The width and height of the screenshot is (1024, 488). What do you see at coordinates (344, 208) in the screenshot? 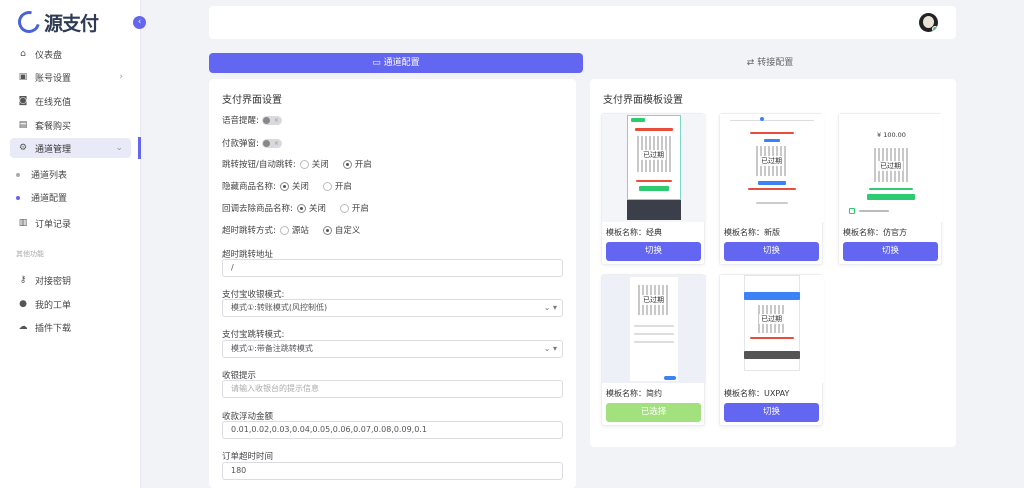
I see `callback-on-radio` at bounding box center [344, 208].